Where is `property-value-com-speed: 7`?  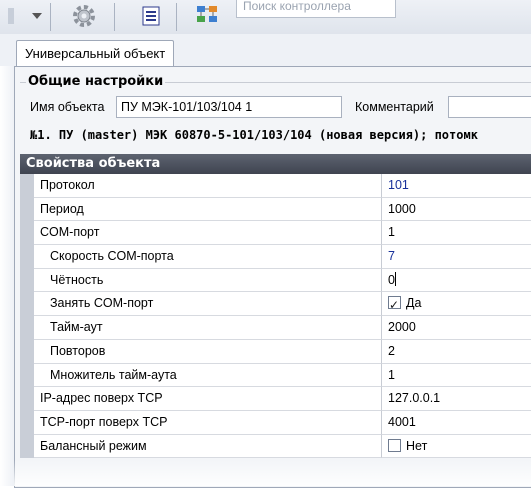 property-value-com-speed: 7 is located at coordinates (456, 257).